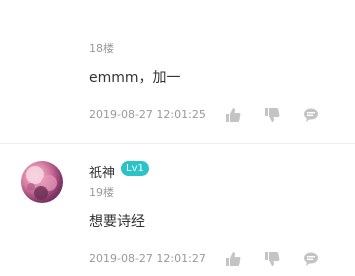 This screenshot has width=355, height=276. What do you see at coordinates (147, 258) in the screenshot?
I see `comment-timestamp: 2019-08-27 12:01:27` at bounding box center [147, 258].